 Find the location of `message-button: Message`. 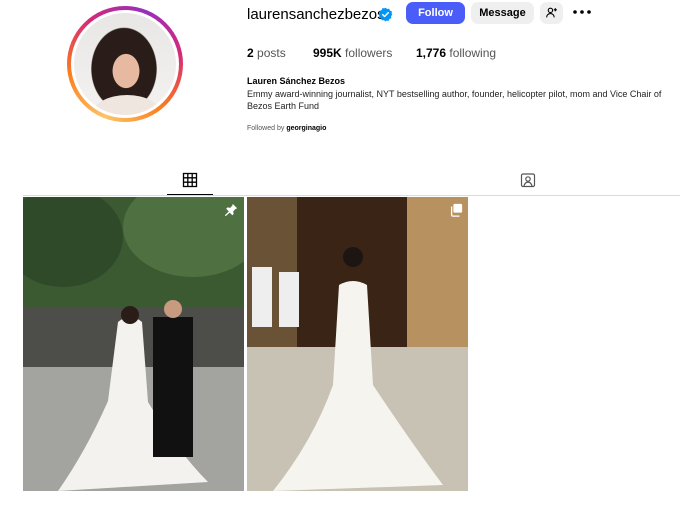

message-button: Message is located at coordinates (502, 13).